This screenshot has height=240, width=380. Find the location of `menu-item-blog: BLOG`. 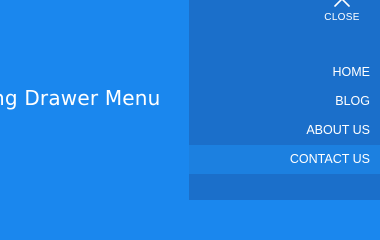

menu-item-blog: BLOG is located at coordinates (284, 101).